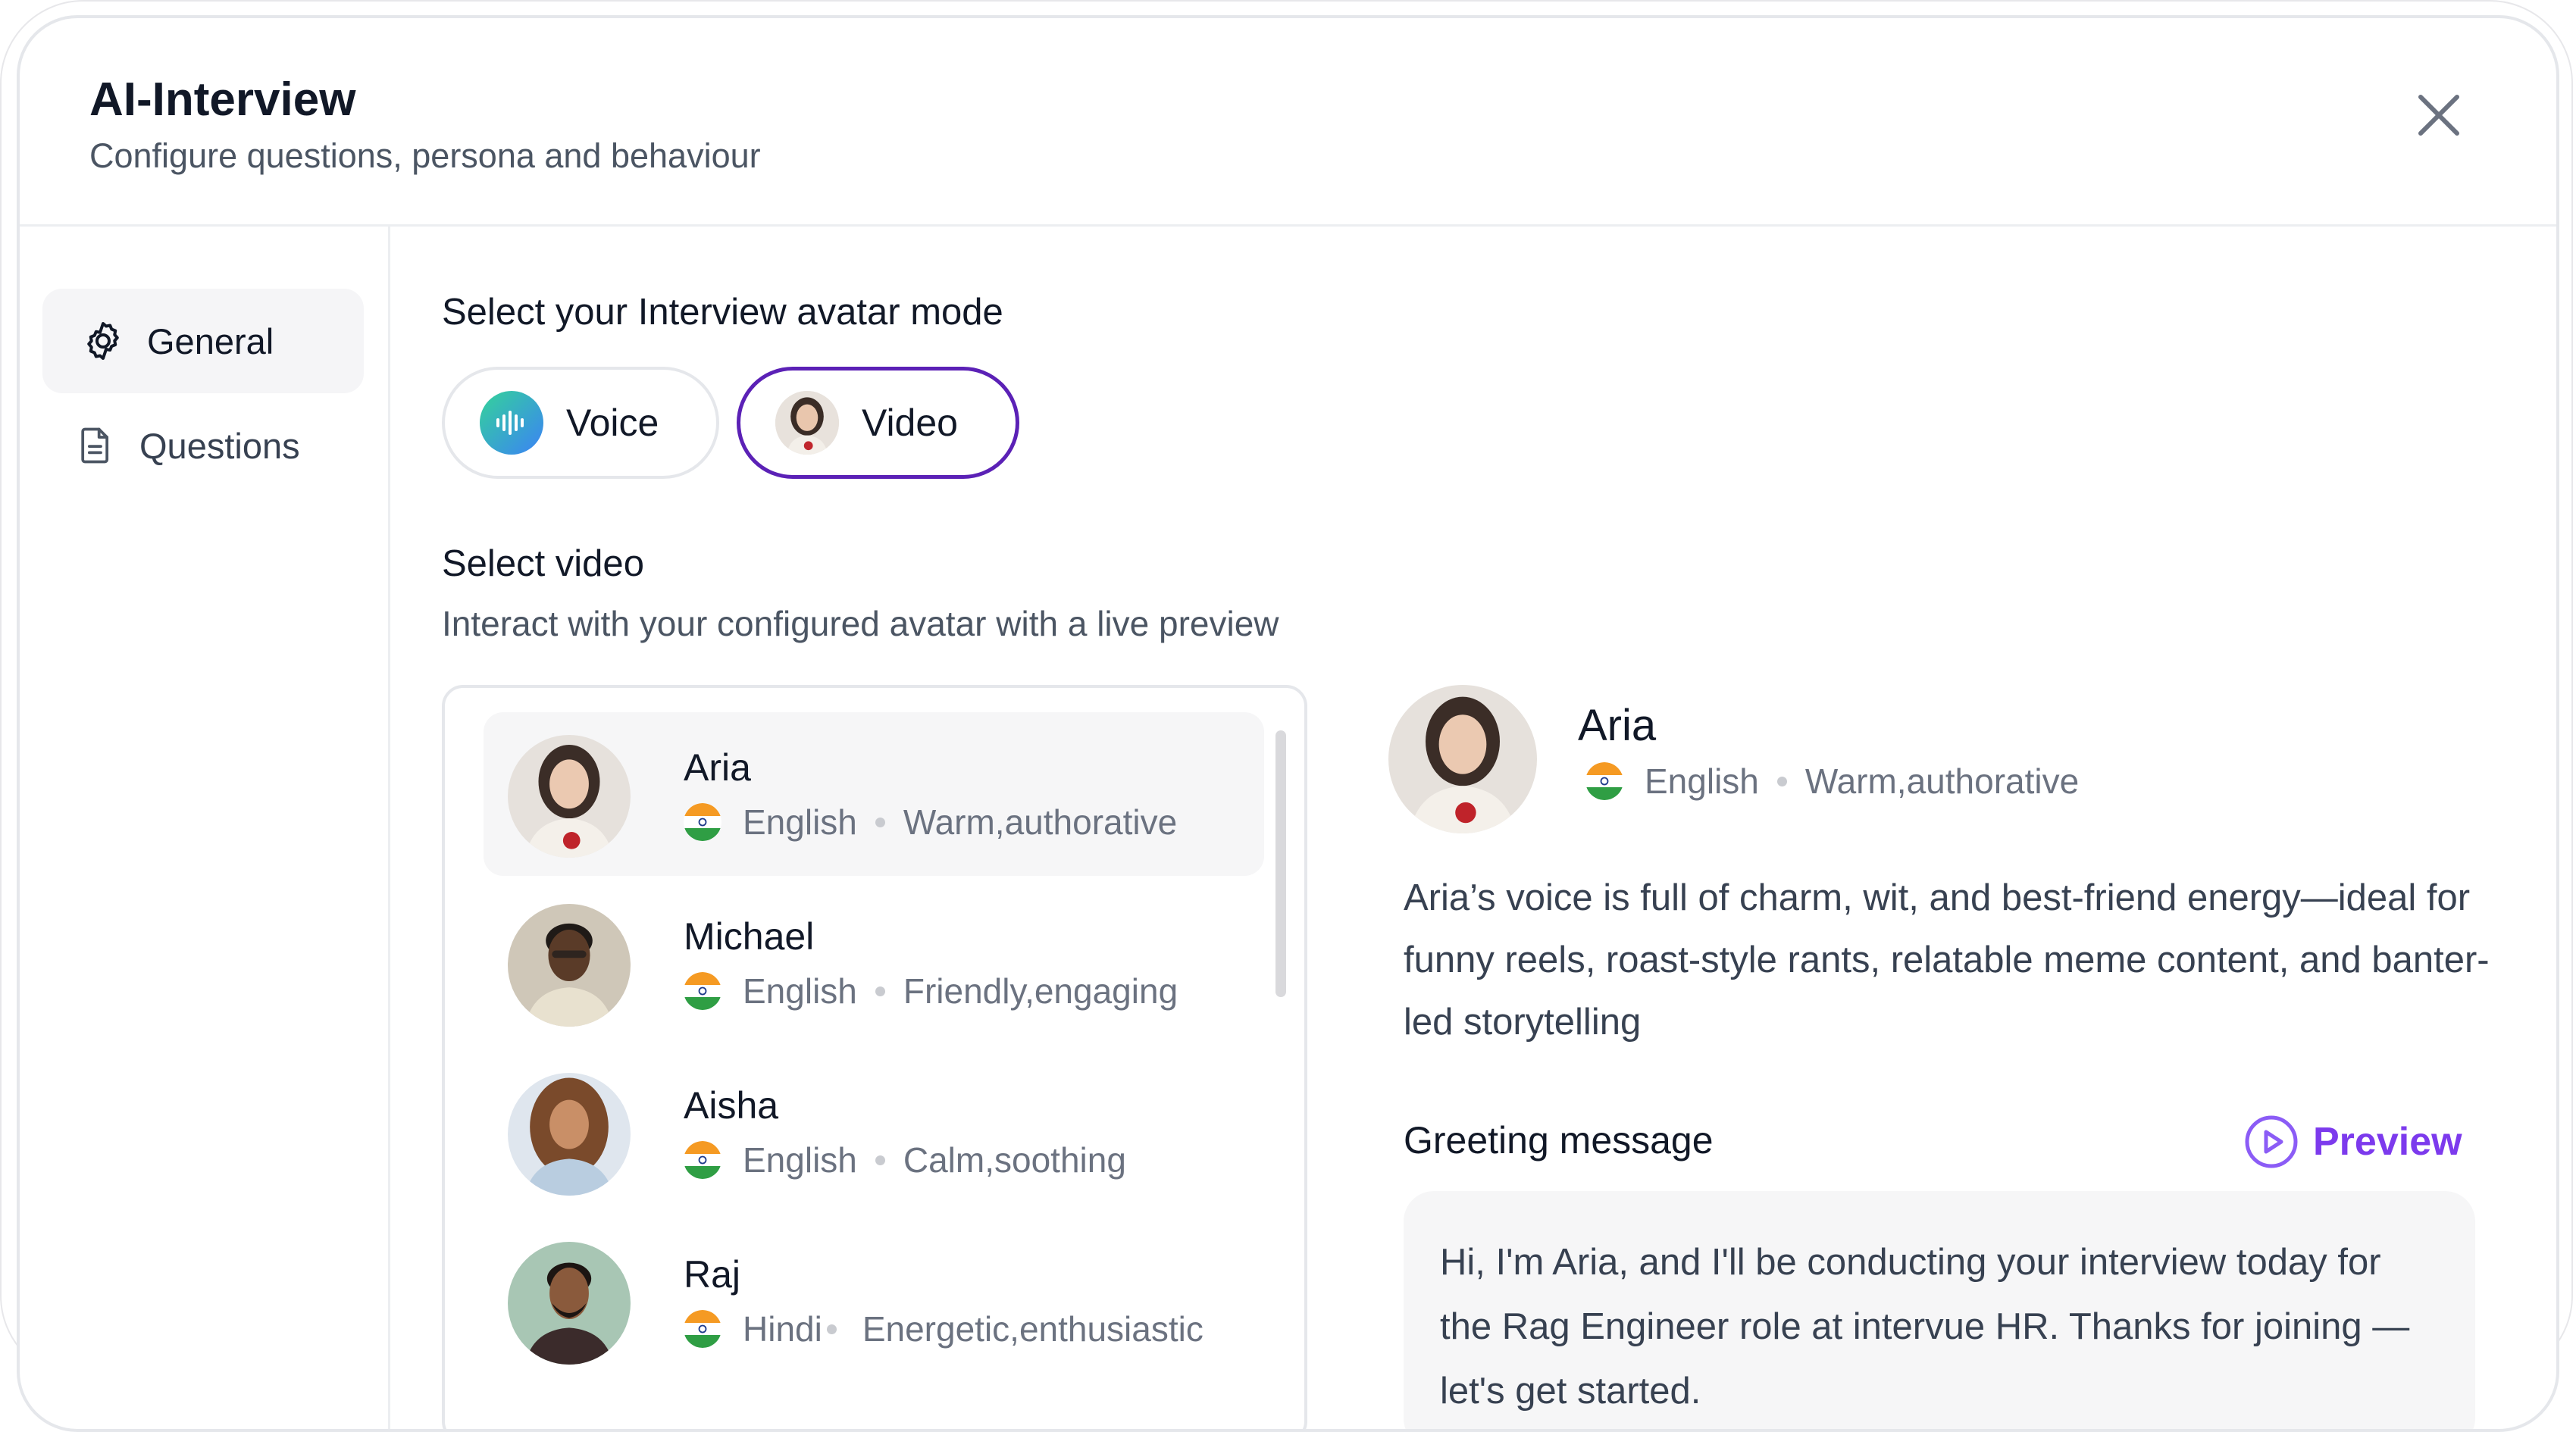 Image resolution: width=2576 pixels, height=1432 pixels. Describe the element at coordinates (874, 1132) in the screenshot. I see `avatar-item-aisha: Aisha English Calm,soothing` at that location.